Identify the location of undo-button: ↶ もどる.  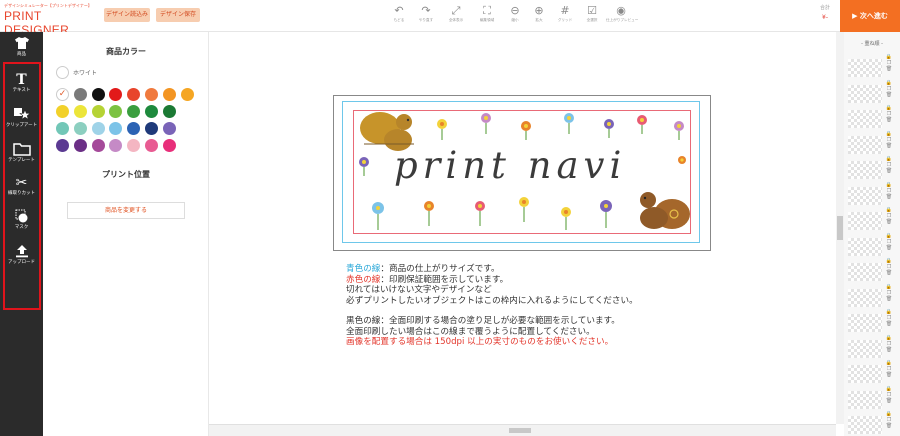
(399, 13).